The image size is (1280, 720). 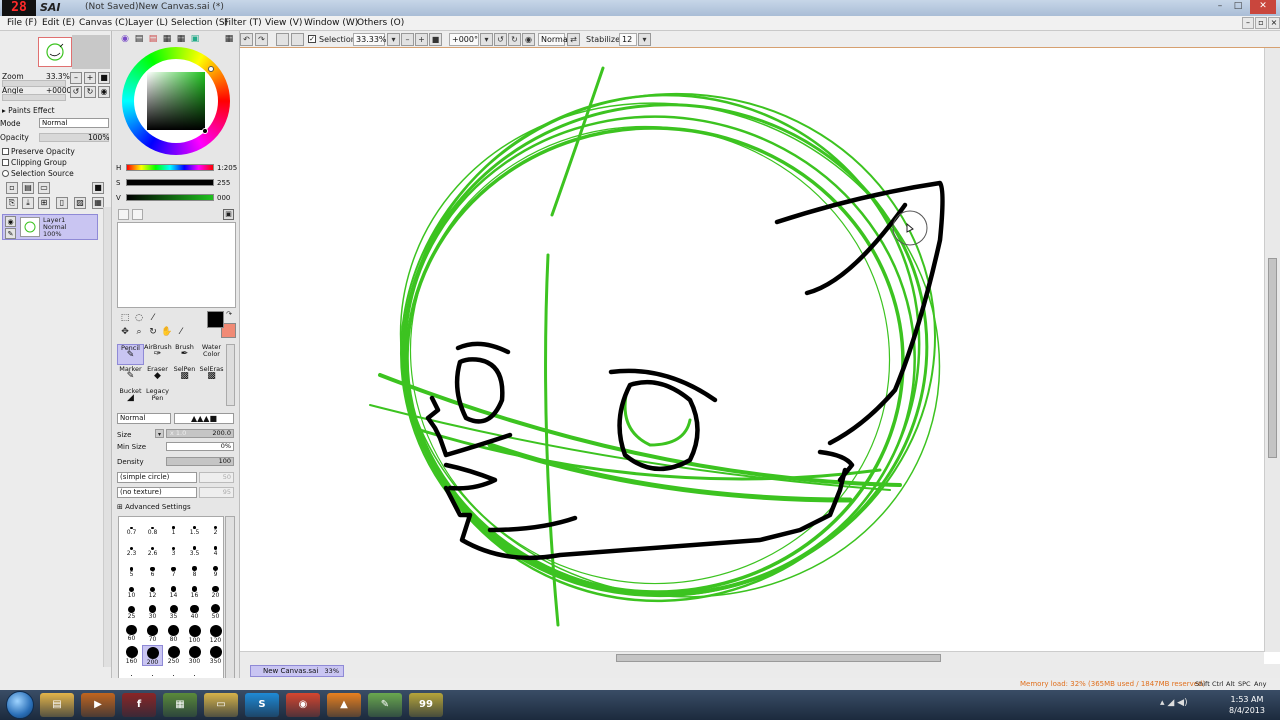 What do you see at coordinates (1274, 23) in the screenshot?
I see `mdi-close-button: ×` at bounding box center [1274, 23].